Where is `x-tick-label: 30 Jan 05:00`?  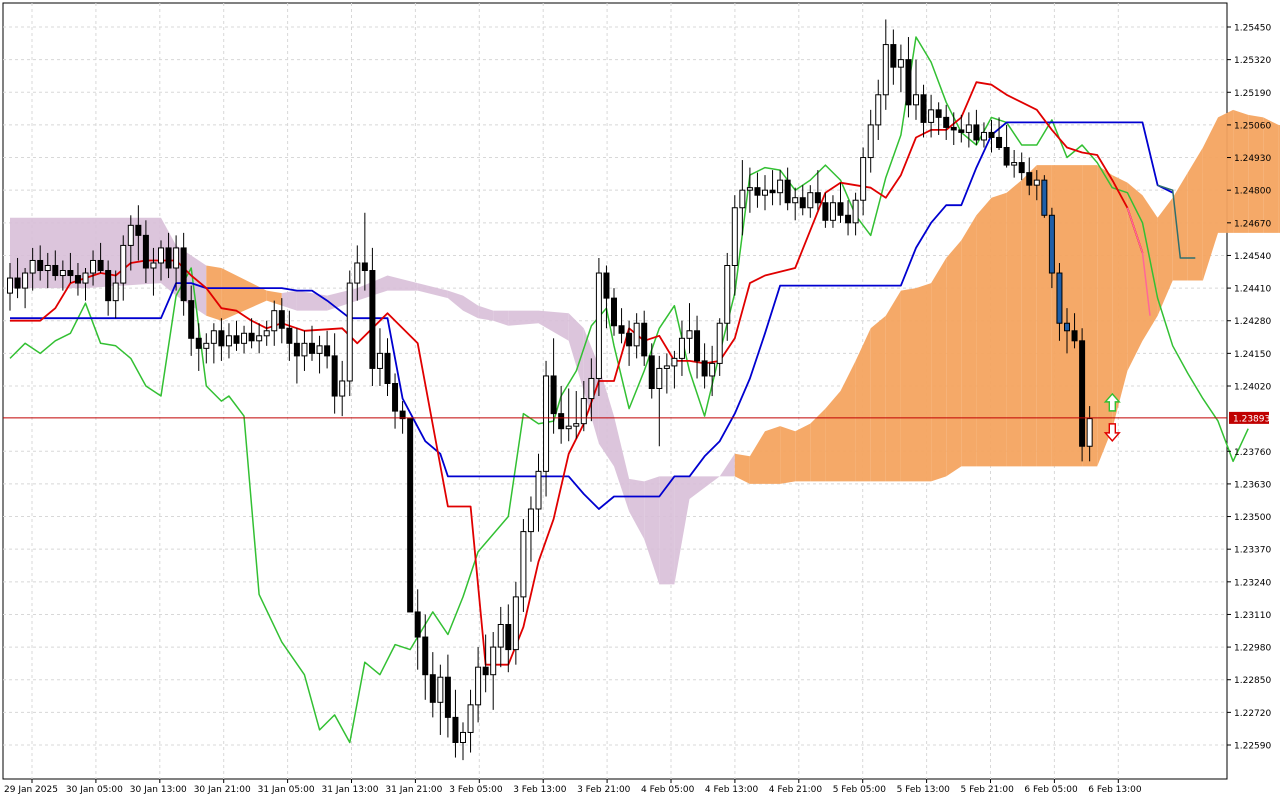 x-tick-label: 30 Jan 05:00 is located at coordinates (94, 790).